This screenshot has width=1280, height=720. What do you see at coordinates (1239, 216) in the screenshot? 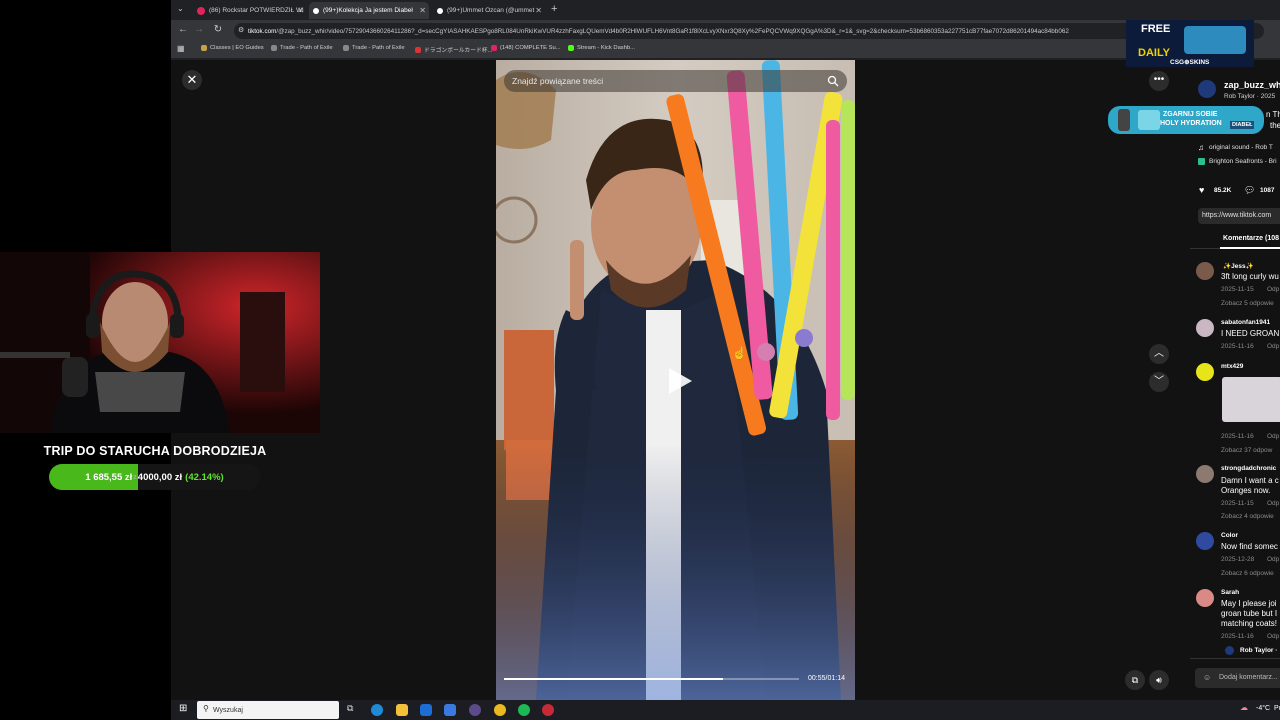
I see `share-url-box: https://www.tiktok.com` at bounding box center [1239, 216].